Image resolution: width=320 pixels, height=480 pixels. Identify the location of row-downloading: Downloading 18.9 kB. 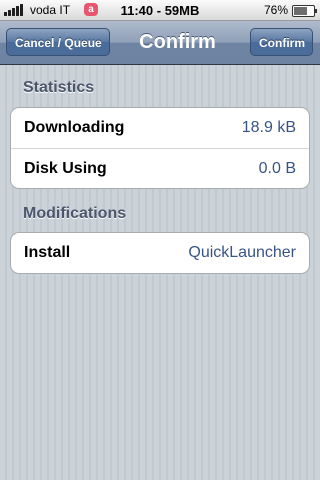
(160, 128).